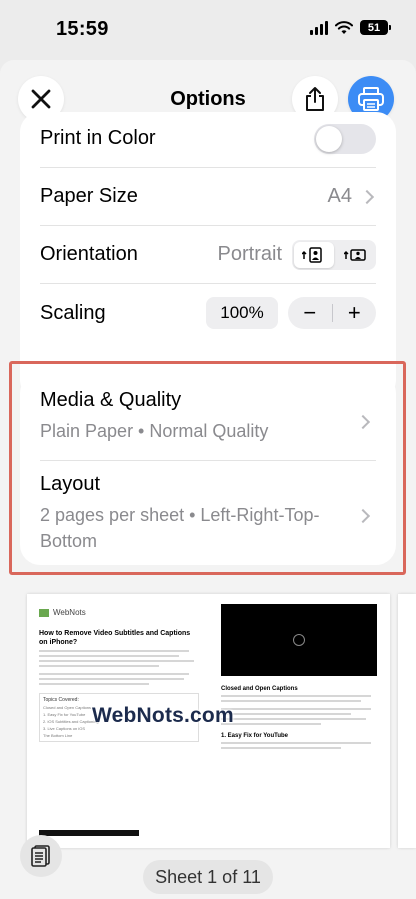 The image size is (416, 899). I want to click on wifi-icon, so click(344, 27).